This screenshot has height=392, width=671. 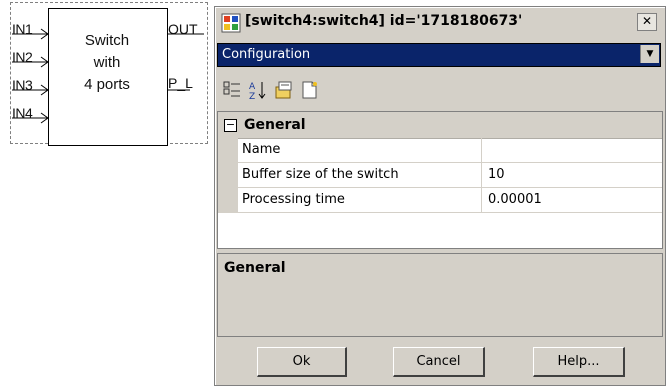 I want to click on svg-text: A, so click(x=252, y=87).